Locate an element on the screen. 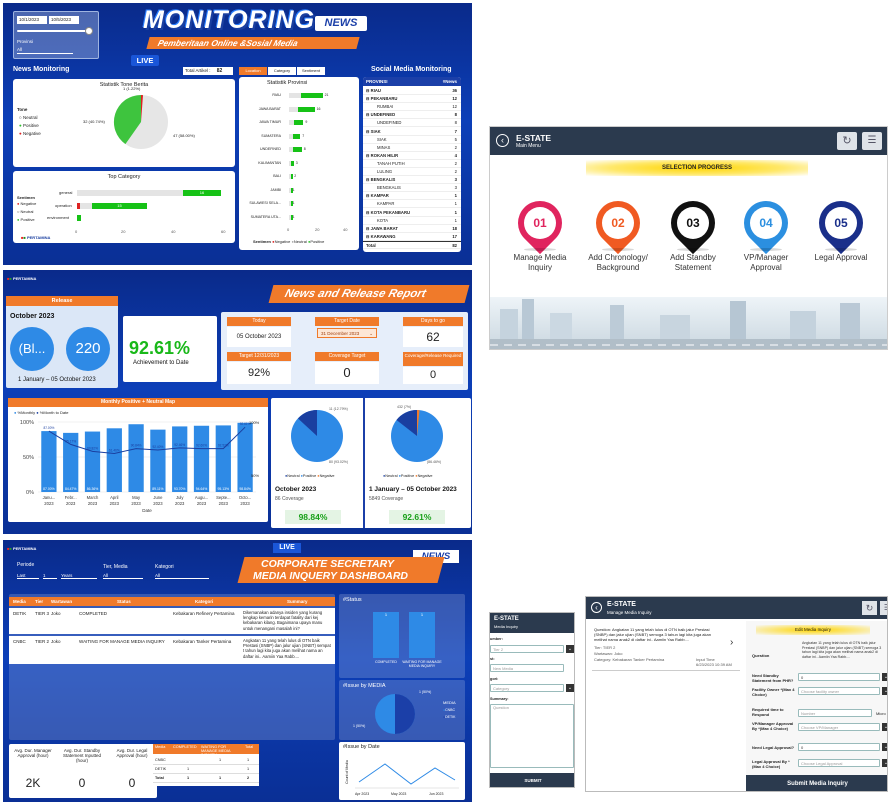  need-standby-dropdown: ⌄ is located at coordinates (884, 677).